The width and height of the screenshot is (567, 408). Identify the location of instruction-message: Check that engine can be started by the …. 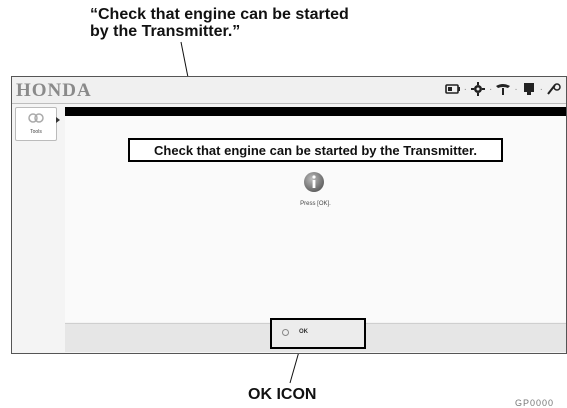
(315, 150).